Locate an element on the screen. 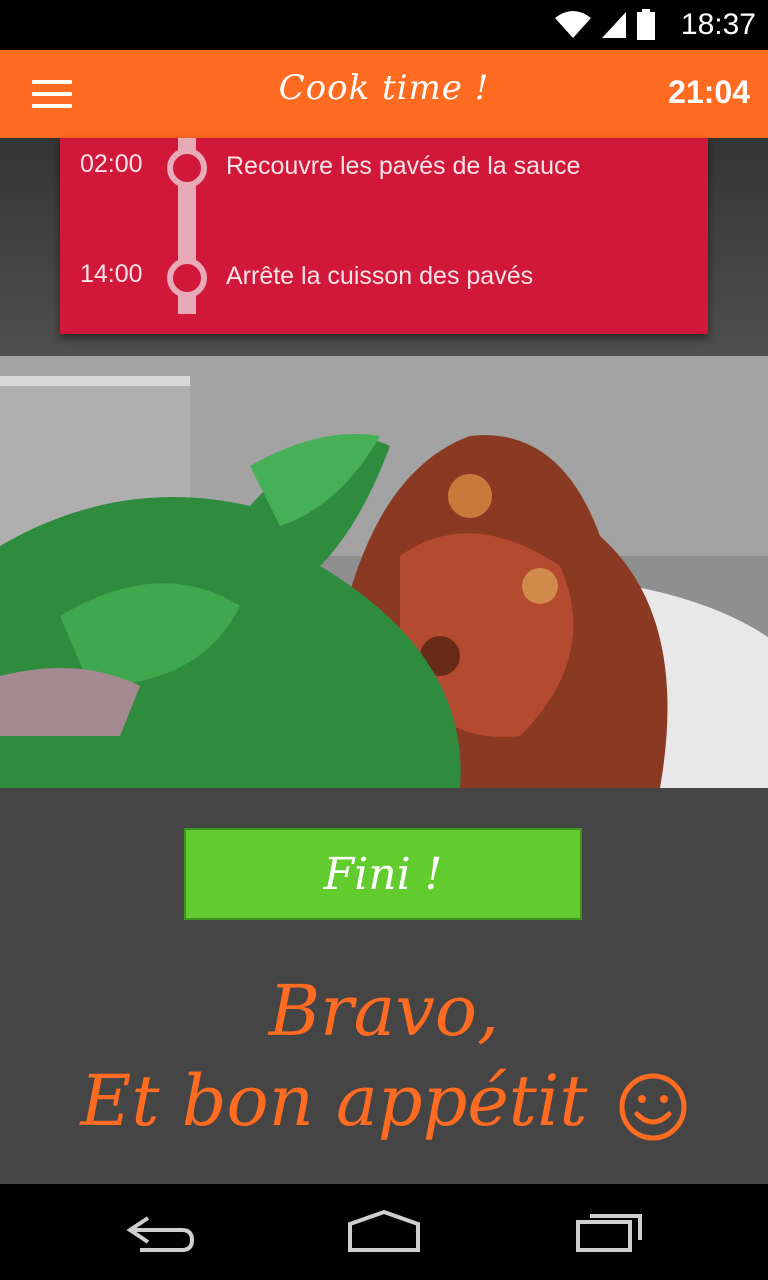 The height and width of the screenshot is (1280, 768). step-item: 14:00 Arrête la cuisson des pavés is located at coordinates (384, 278).